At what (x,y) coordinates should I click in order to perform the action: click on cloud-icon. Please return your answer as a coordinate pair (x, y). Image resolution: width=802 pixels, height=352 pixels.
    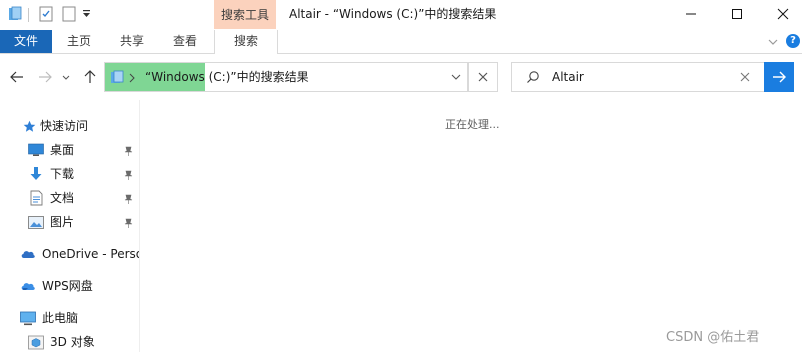
    Looking at the image, I should click on (28, 254).